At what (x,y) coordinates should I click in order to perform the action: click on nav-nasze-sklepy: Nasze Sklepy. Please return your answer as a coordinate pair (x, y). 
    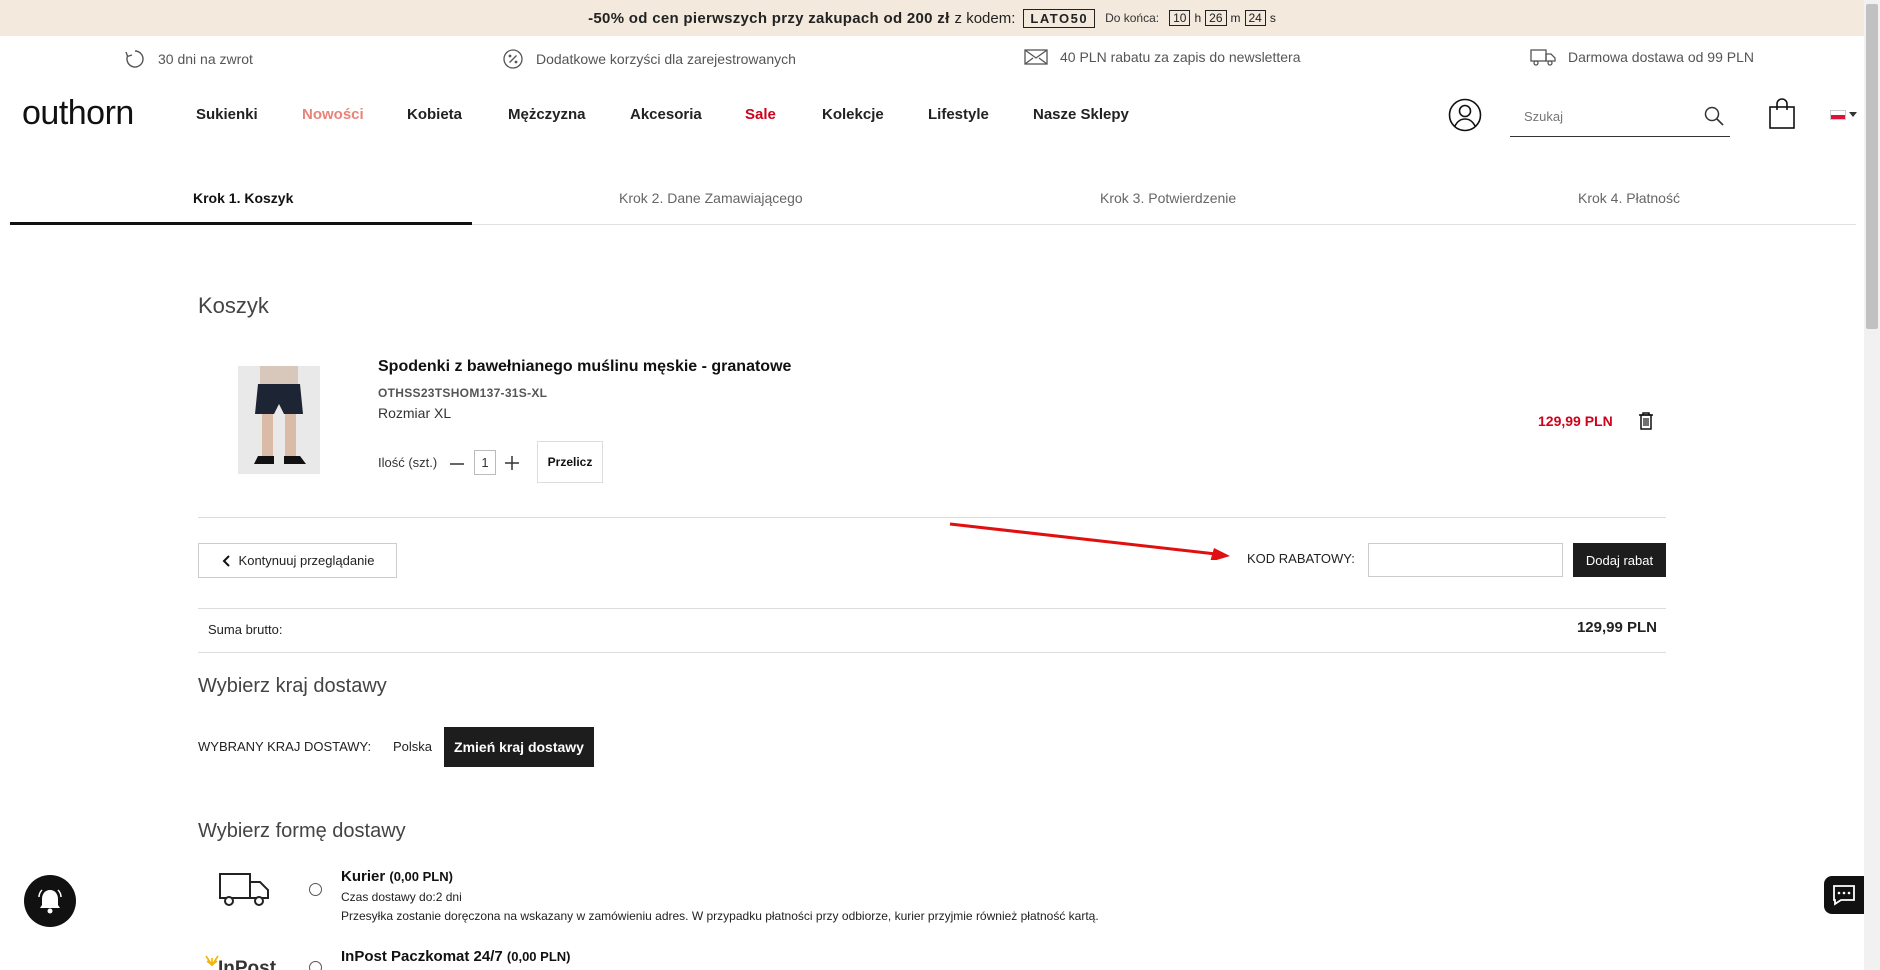
    Looking at the image, I should click on (1081, 114).